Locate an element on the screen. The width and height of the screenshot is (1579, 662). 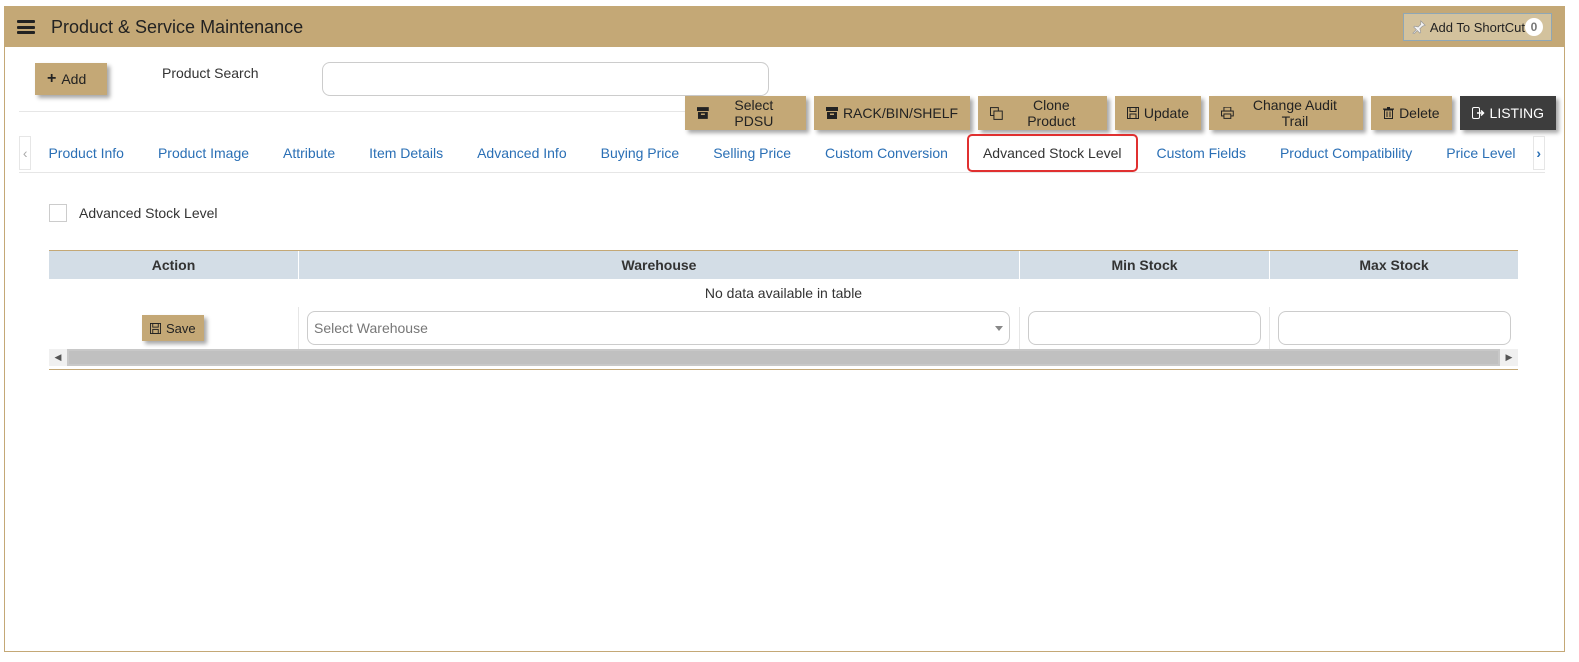
tab-custom-conversion: Custom Conversion is located at coordinates (886, 153).